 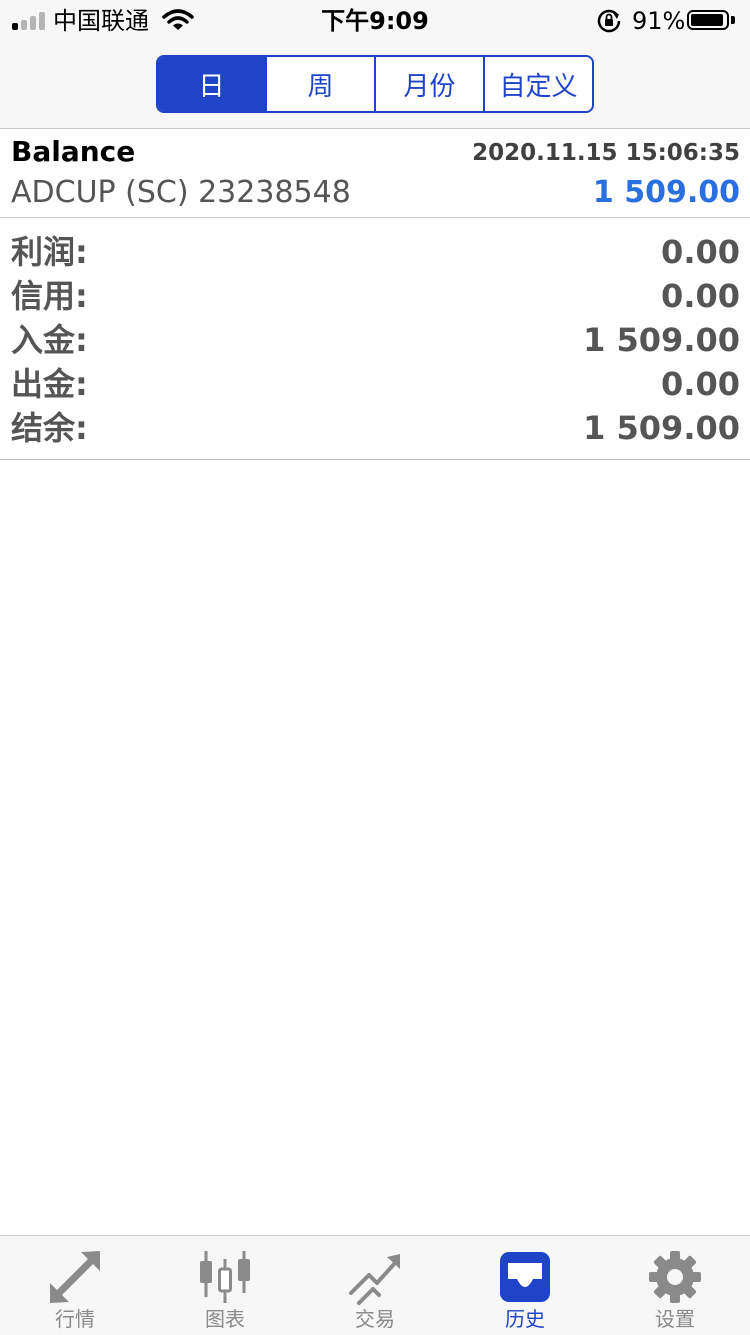 What do you see at coordinates (49, 252) in the screenshot?
I see `summary-label: 利润:` at bounding box center [49, 252].